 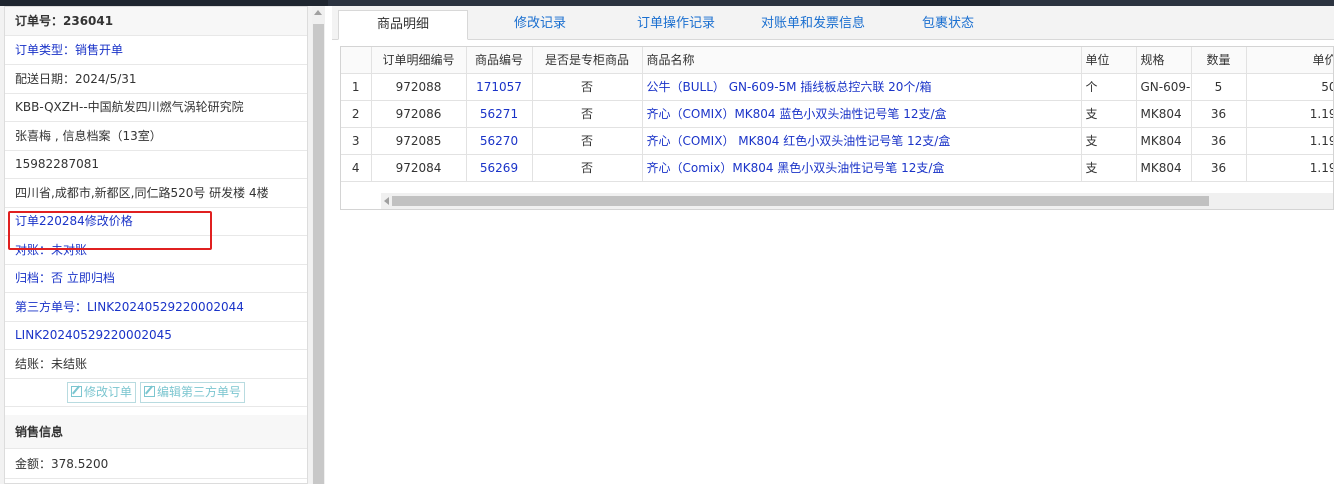 What do you see at coordinates (540, 25) in the screenshot?
I see `tab-change-log: 修改记录` at bounding box center [540, 25].